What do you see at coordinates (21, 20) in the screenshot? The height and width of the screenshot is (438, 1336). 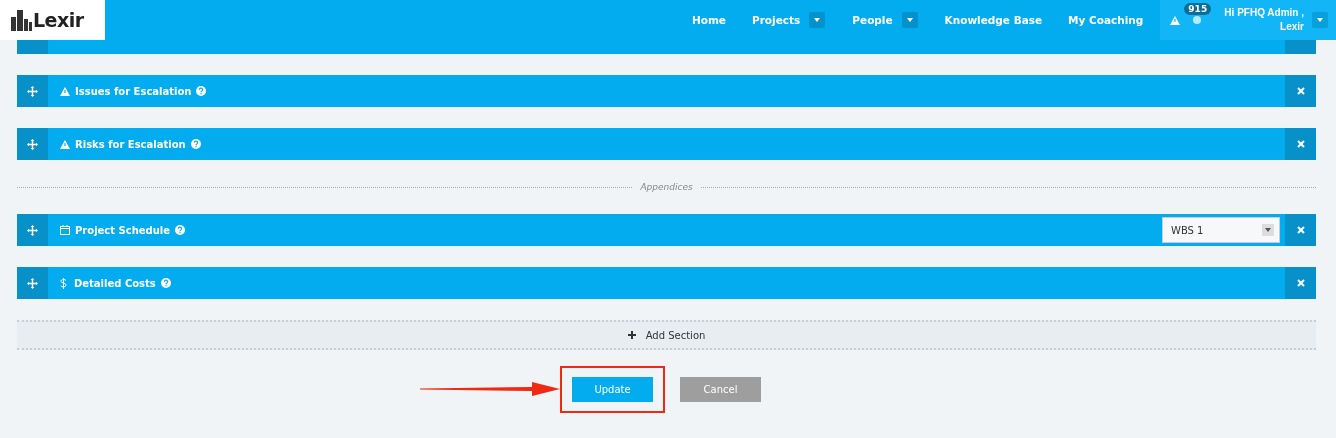 I see `buildings-icon` at bounding box center [21, 20].